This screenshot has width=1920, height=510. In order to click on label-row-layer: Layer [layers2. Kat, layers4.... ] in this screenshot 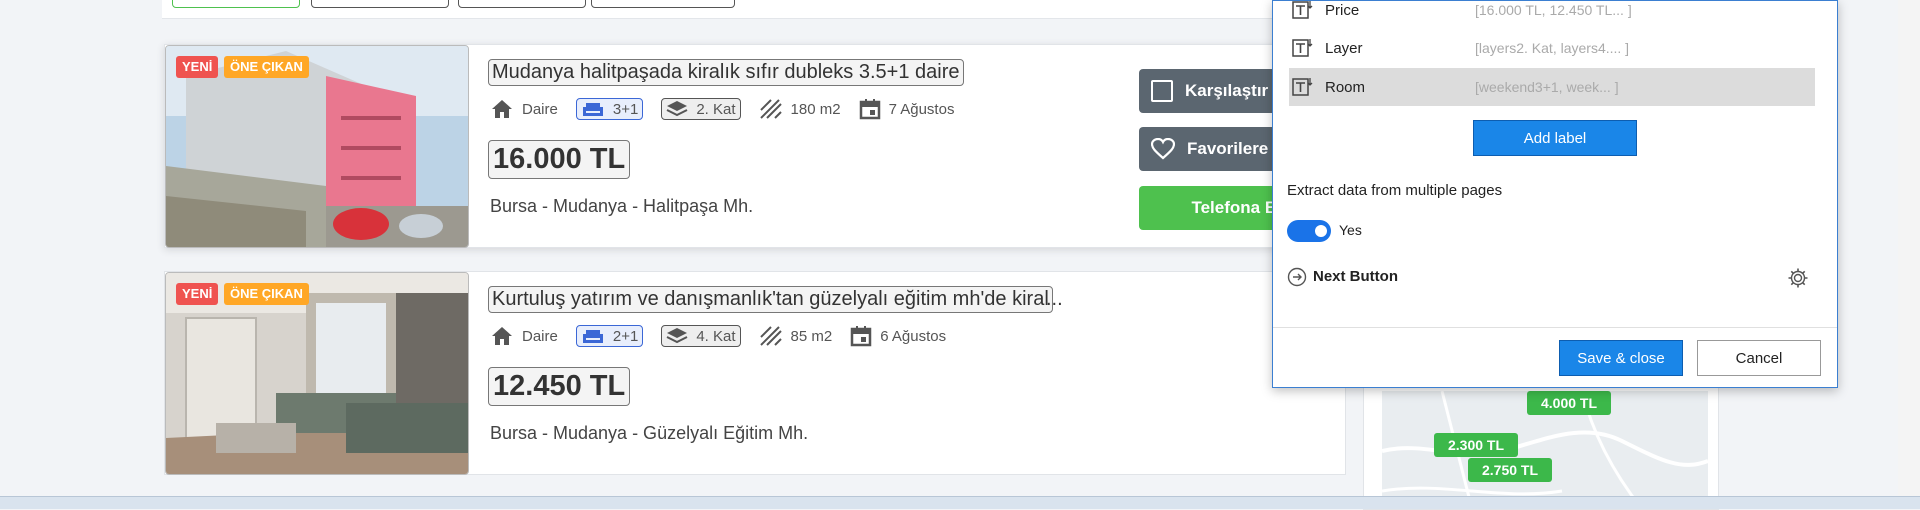, I will do `click(1552, 48)`.